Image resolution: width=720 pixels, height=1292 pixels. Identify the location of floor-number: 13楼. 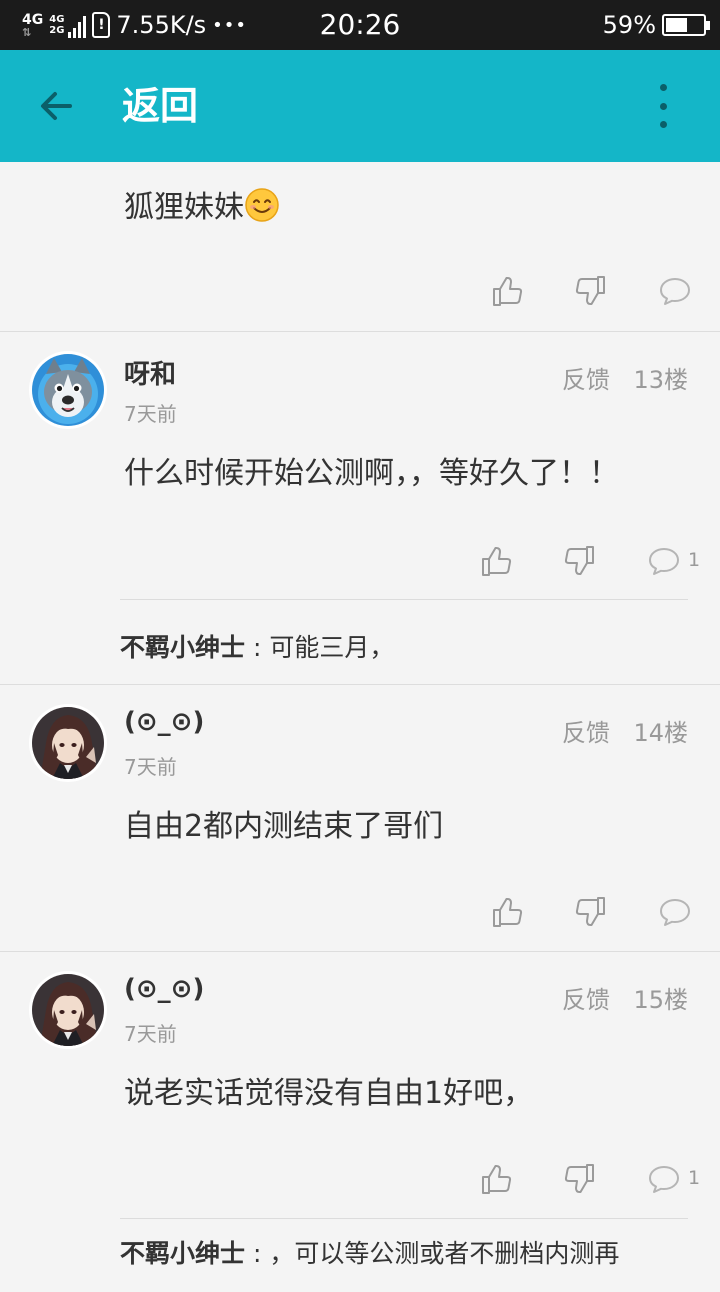
(660, 380).